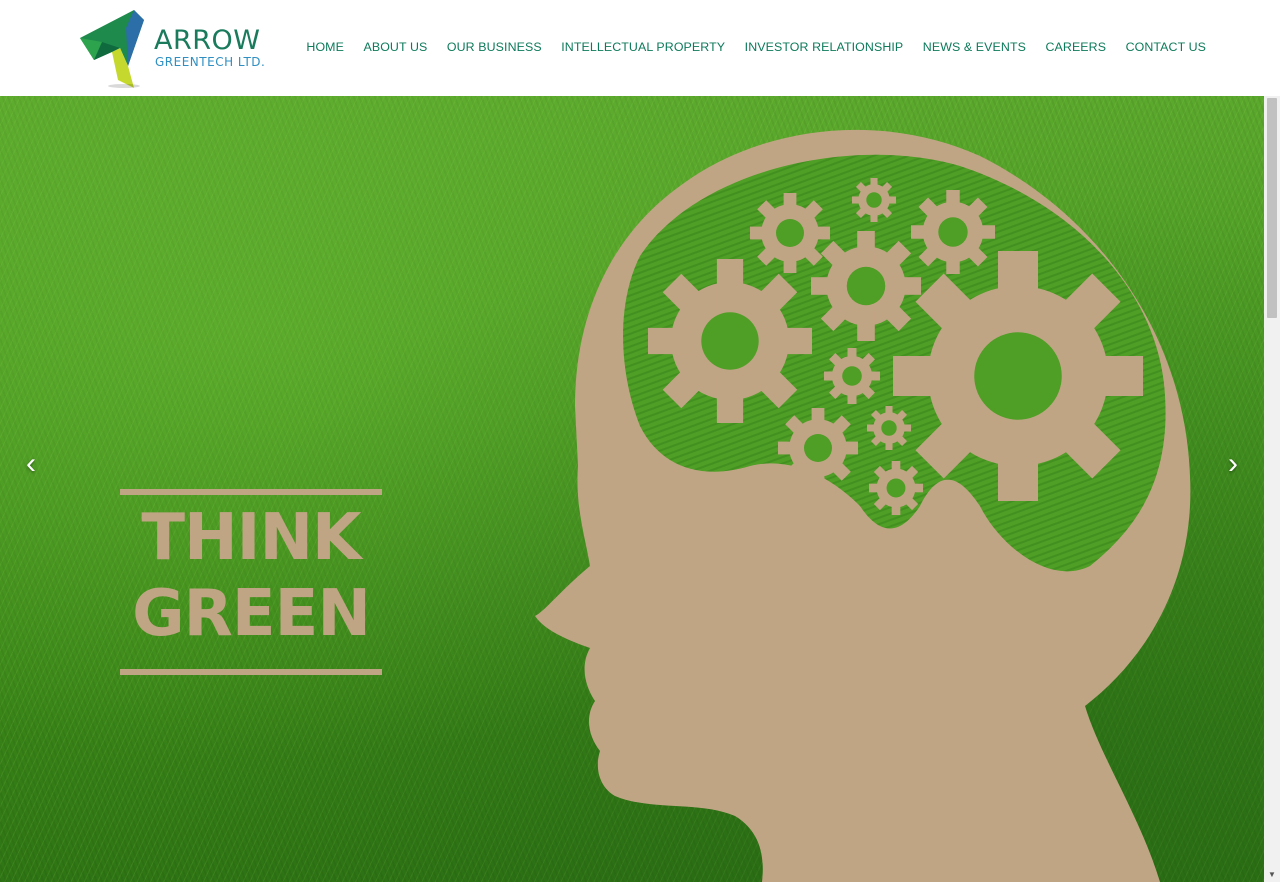 This screenshot has height=882, width=1280. What do you see at coordinates (112, 49) in the screenshot?
I see `arrow-logo-icon` at bounding box center [112, 49].